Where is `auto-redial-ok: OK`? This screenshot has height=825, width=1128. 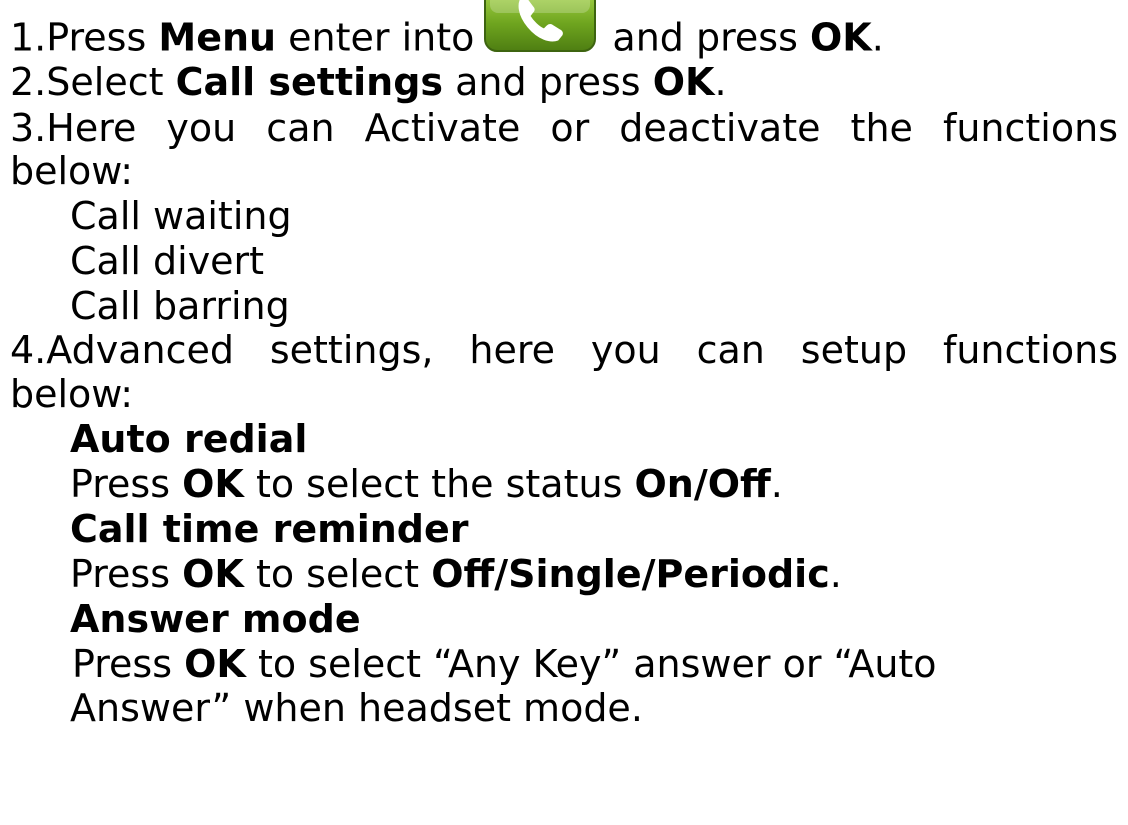
auto-redial-ok: OK is located at coordinates (213, 484).